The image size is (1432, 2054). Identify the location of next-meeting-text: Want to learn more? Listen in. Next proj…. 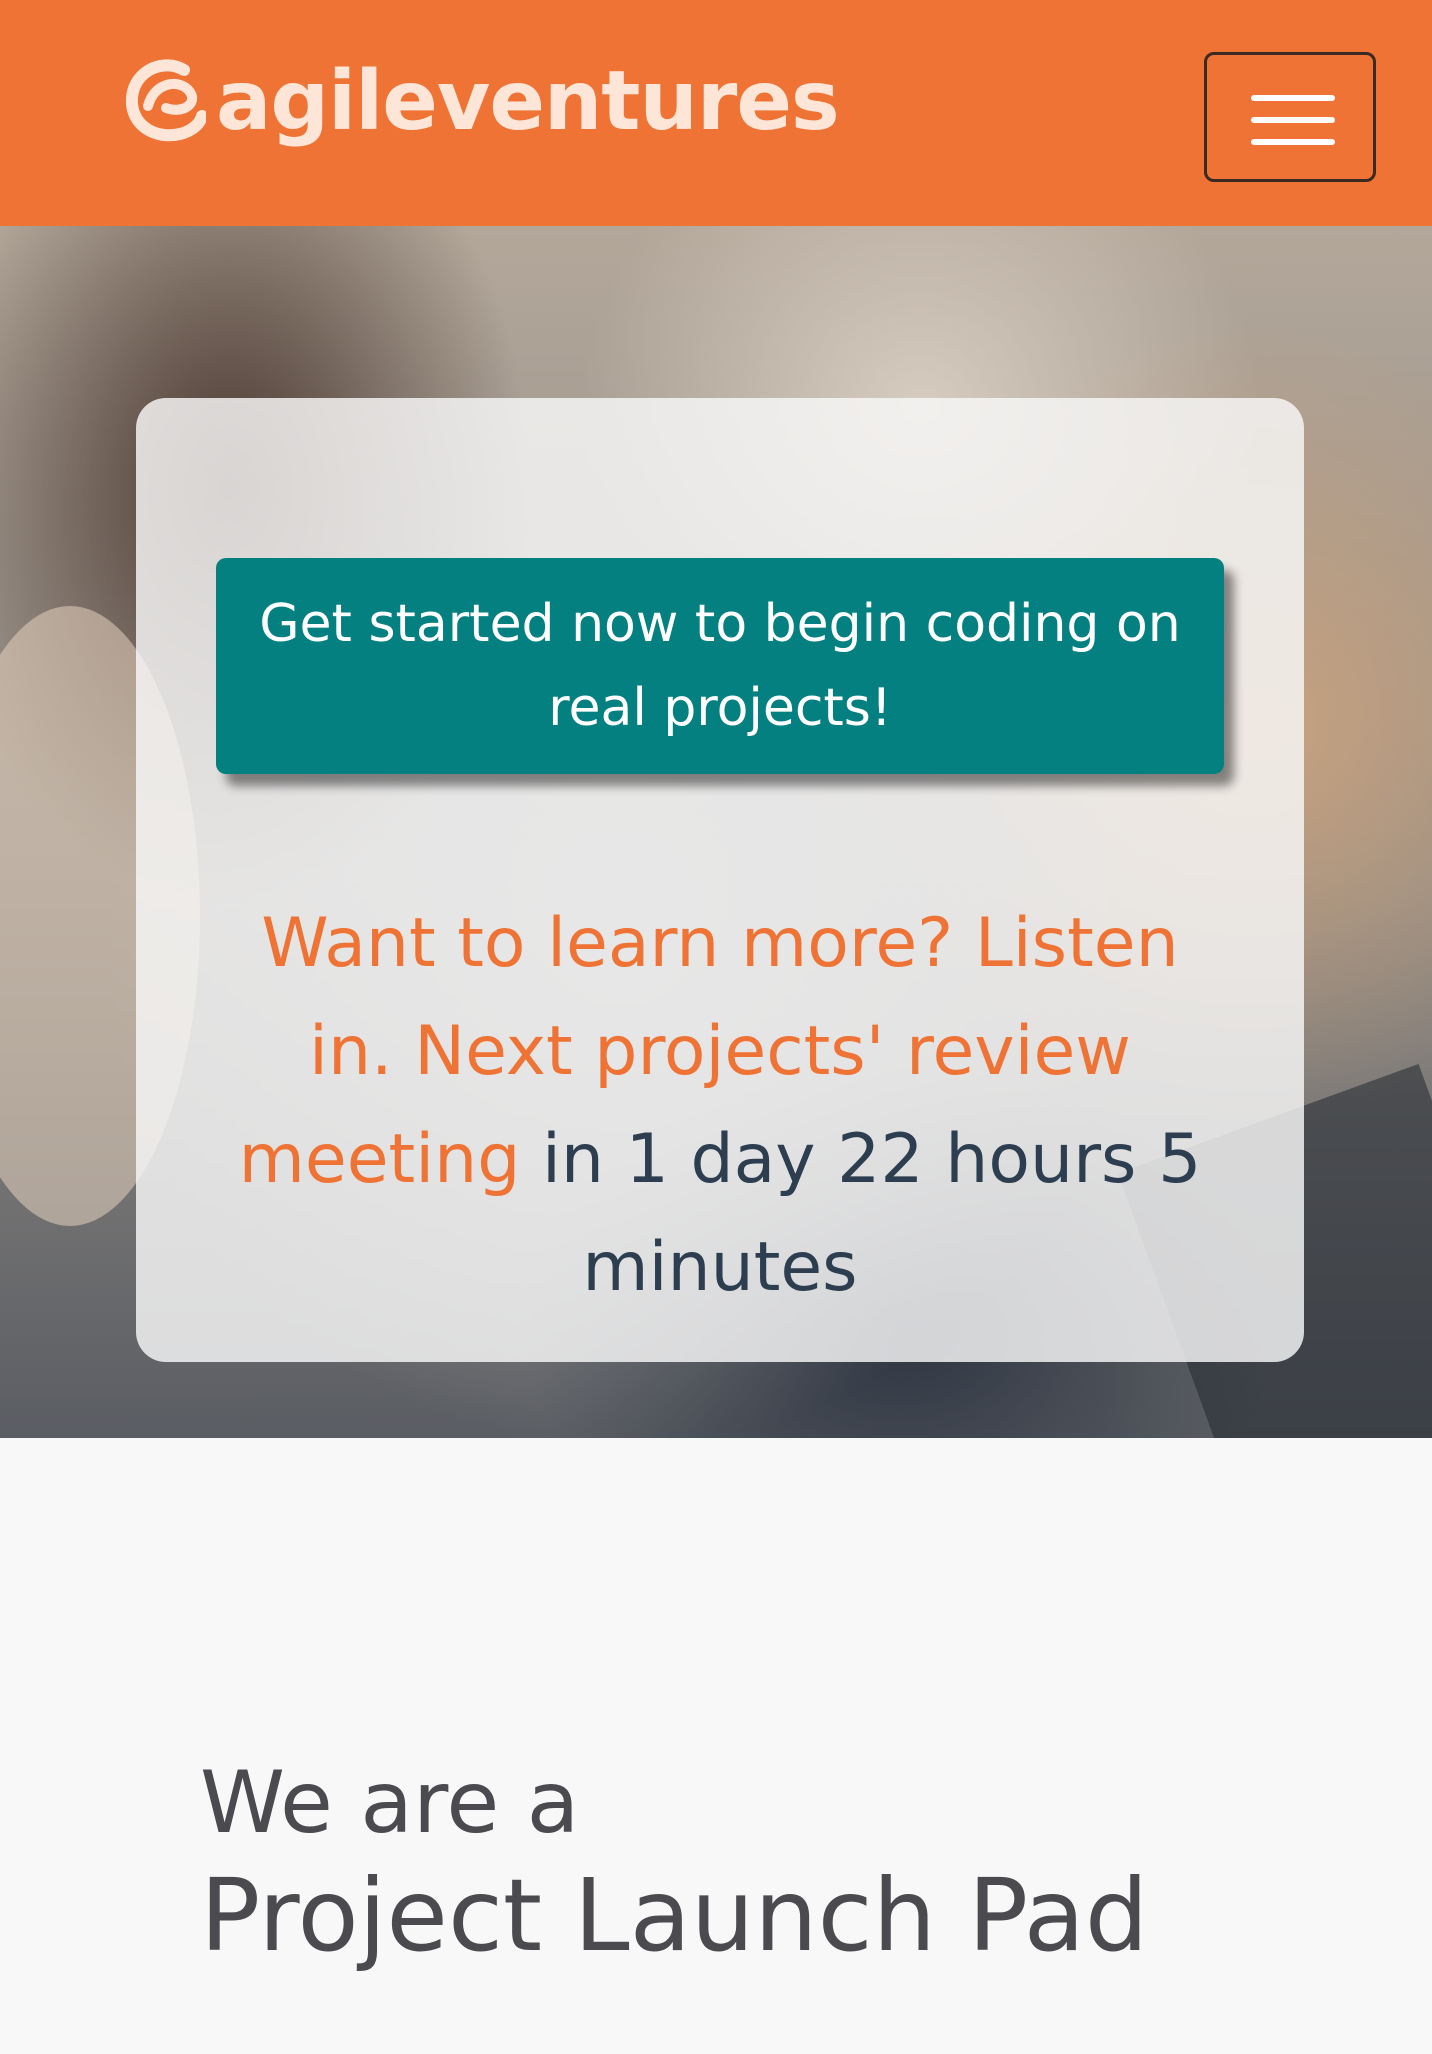
(720, 1106).